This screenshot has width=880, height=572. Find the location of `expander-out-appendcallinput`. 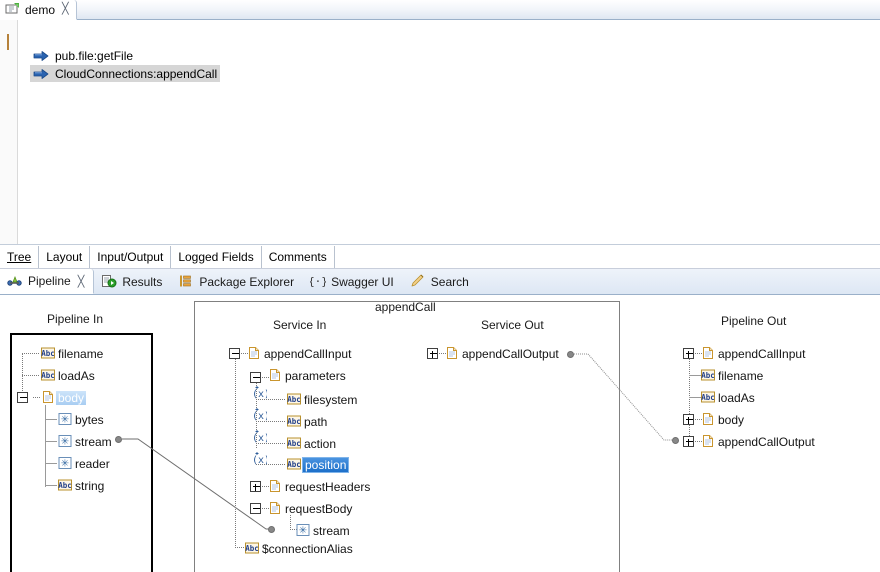

expander-out-appendcallinput is located at coordinates (688, 353).